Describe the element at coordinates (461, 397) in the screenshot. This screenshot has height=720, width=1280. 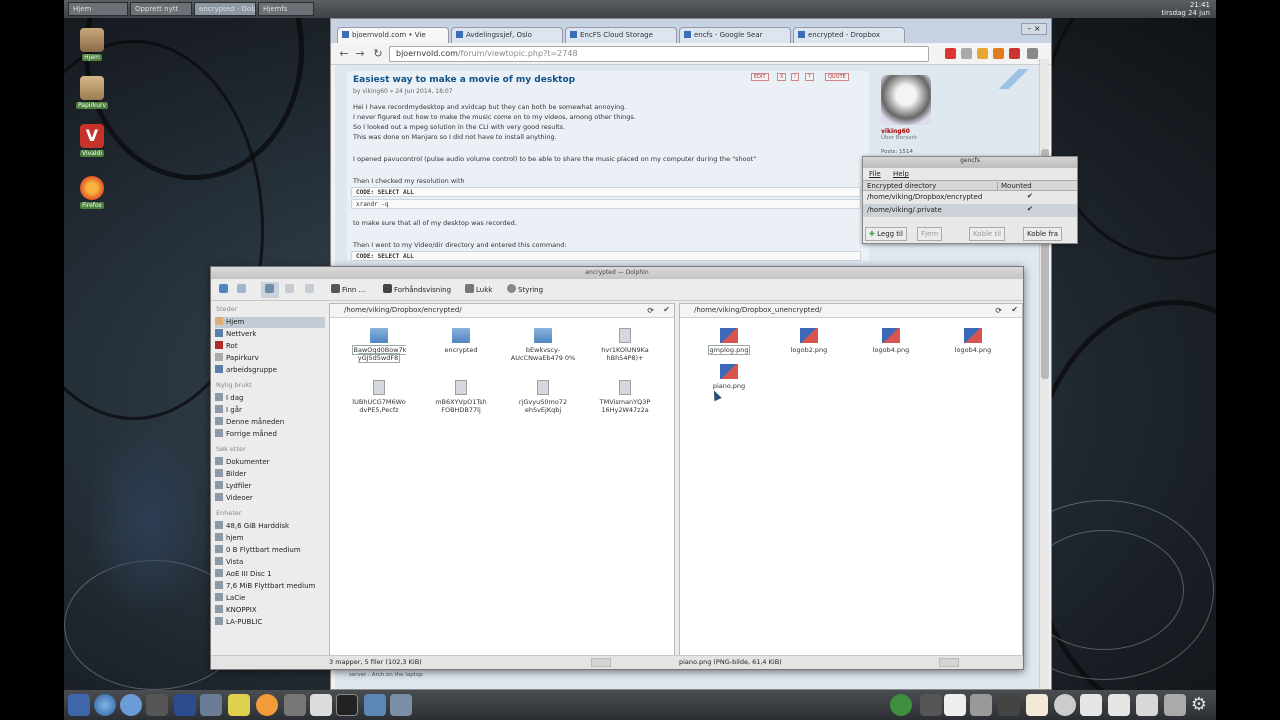
I see `file-item: mB6XYVpO1Tsh FOBHDB77lj` at that location.